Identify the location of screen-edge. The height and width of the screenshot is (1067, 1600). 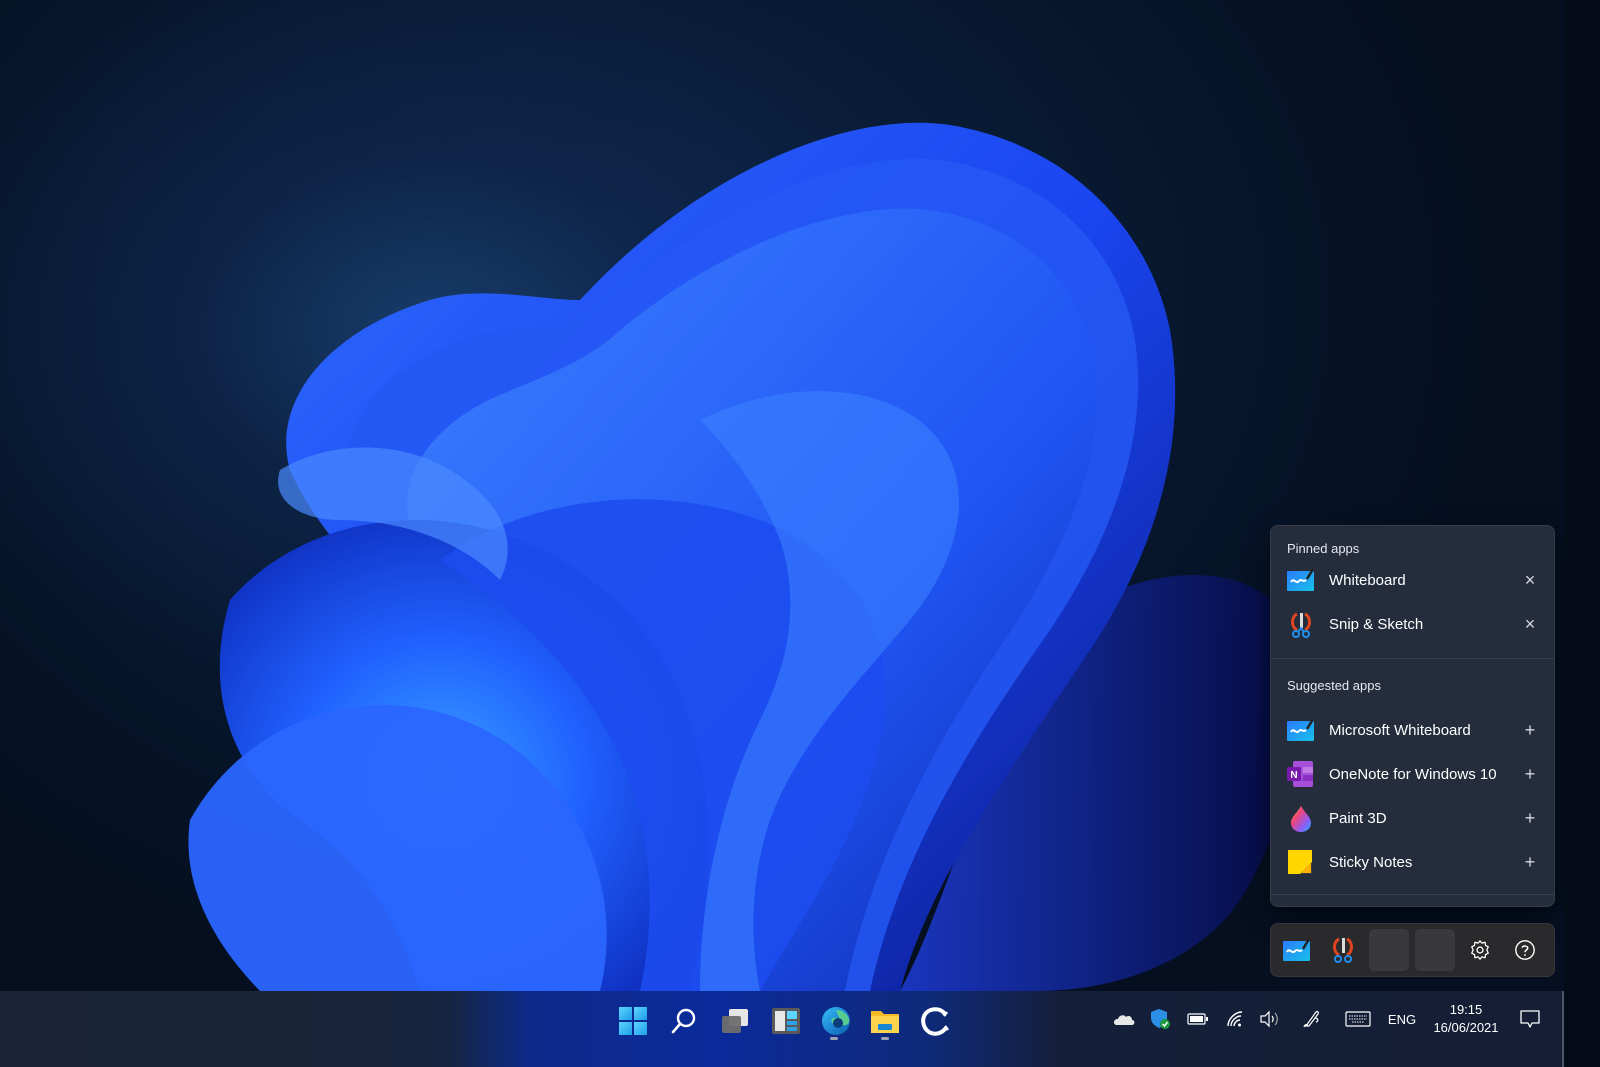
(1582, 533).